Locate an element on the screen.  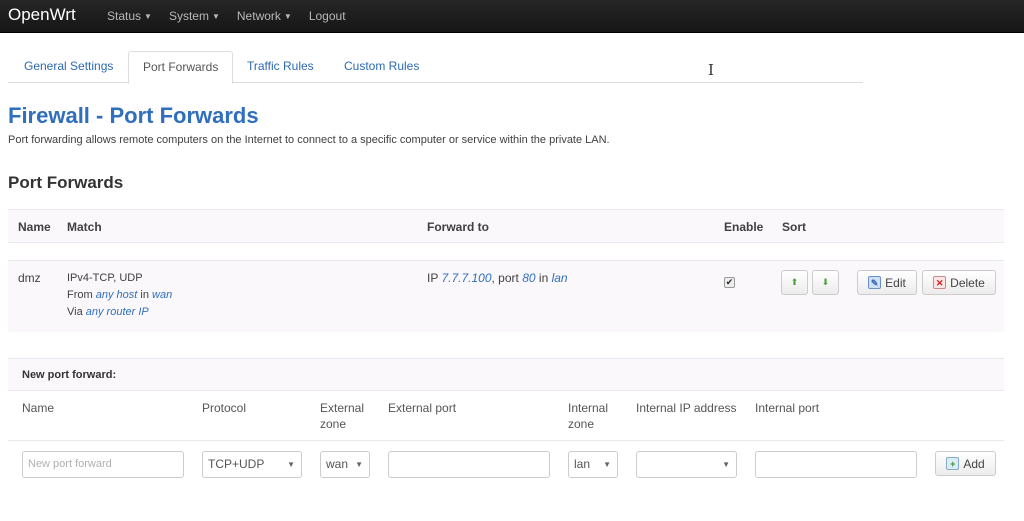
col-internal-ip: Internal IP address is located at coordinates (686, 408).